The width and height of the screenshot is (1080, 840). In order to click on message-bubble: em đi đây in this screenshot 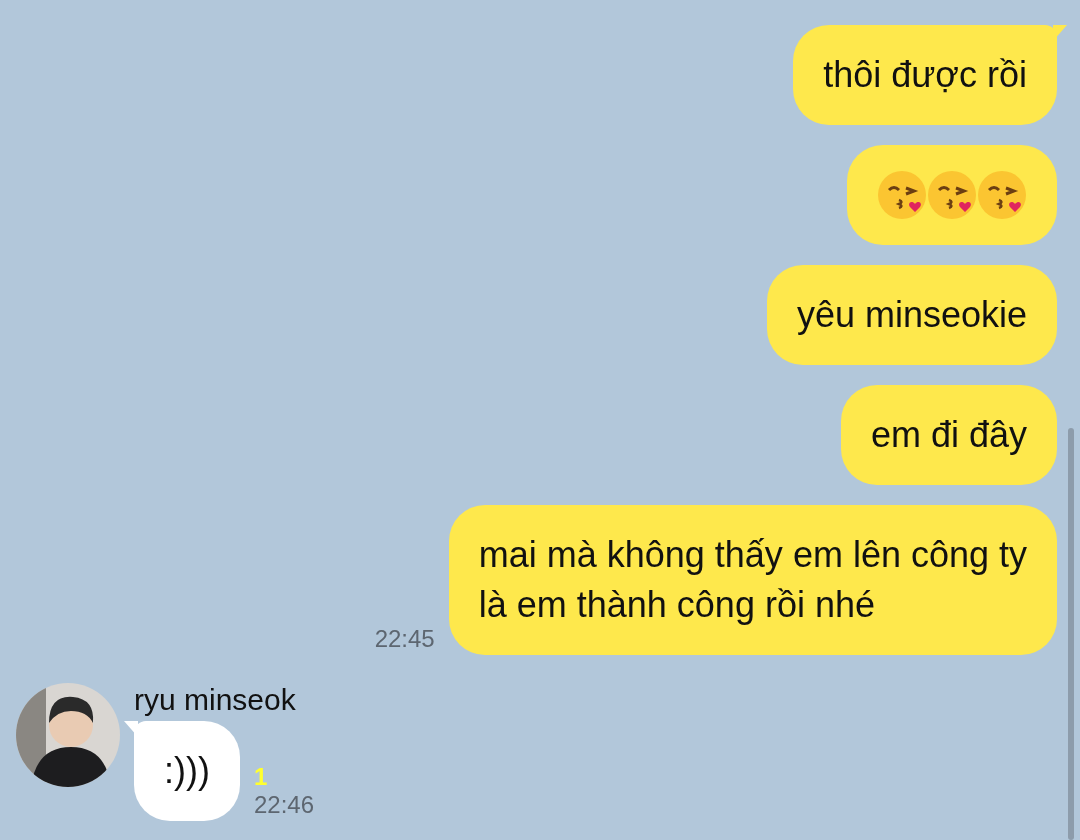, I will do `click(948, 435)`.